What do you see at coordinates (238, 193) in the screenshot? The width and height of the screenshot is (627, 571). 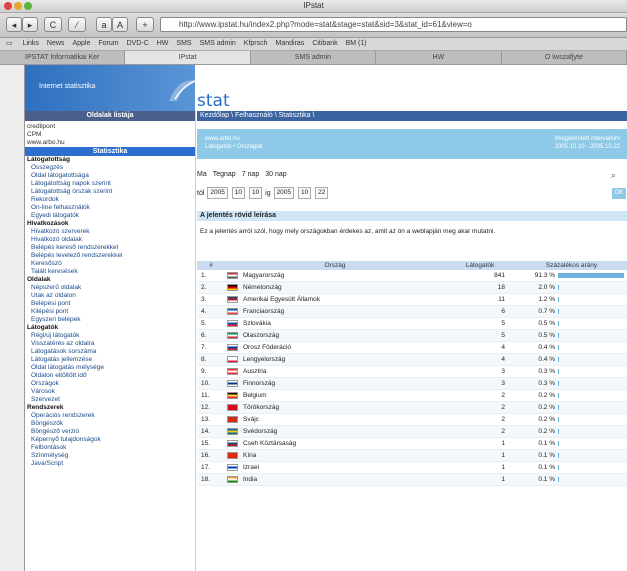 I see `date-from-month: 10` at bounding box center [238, 193].